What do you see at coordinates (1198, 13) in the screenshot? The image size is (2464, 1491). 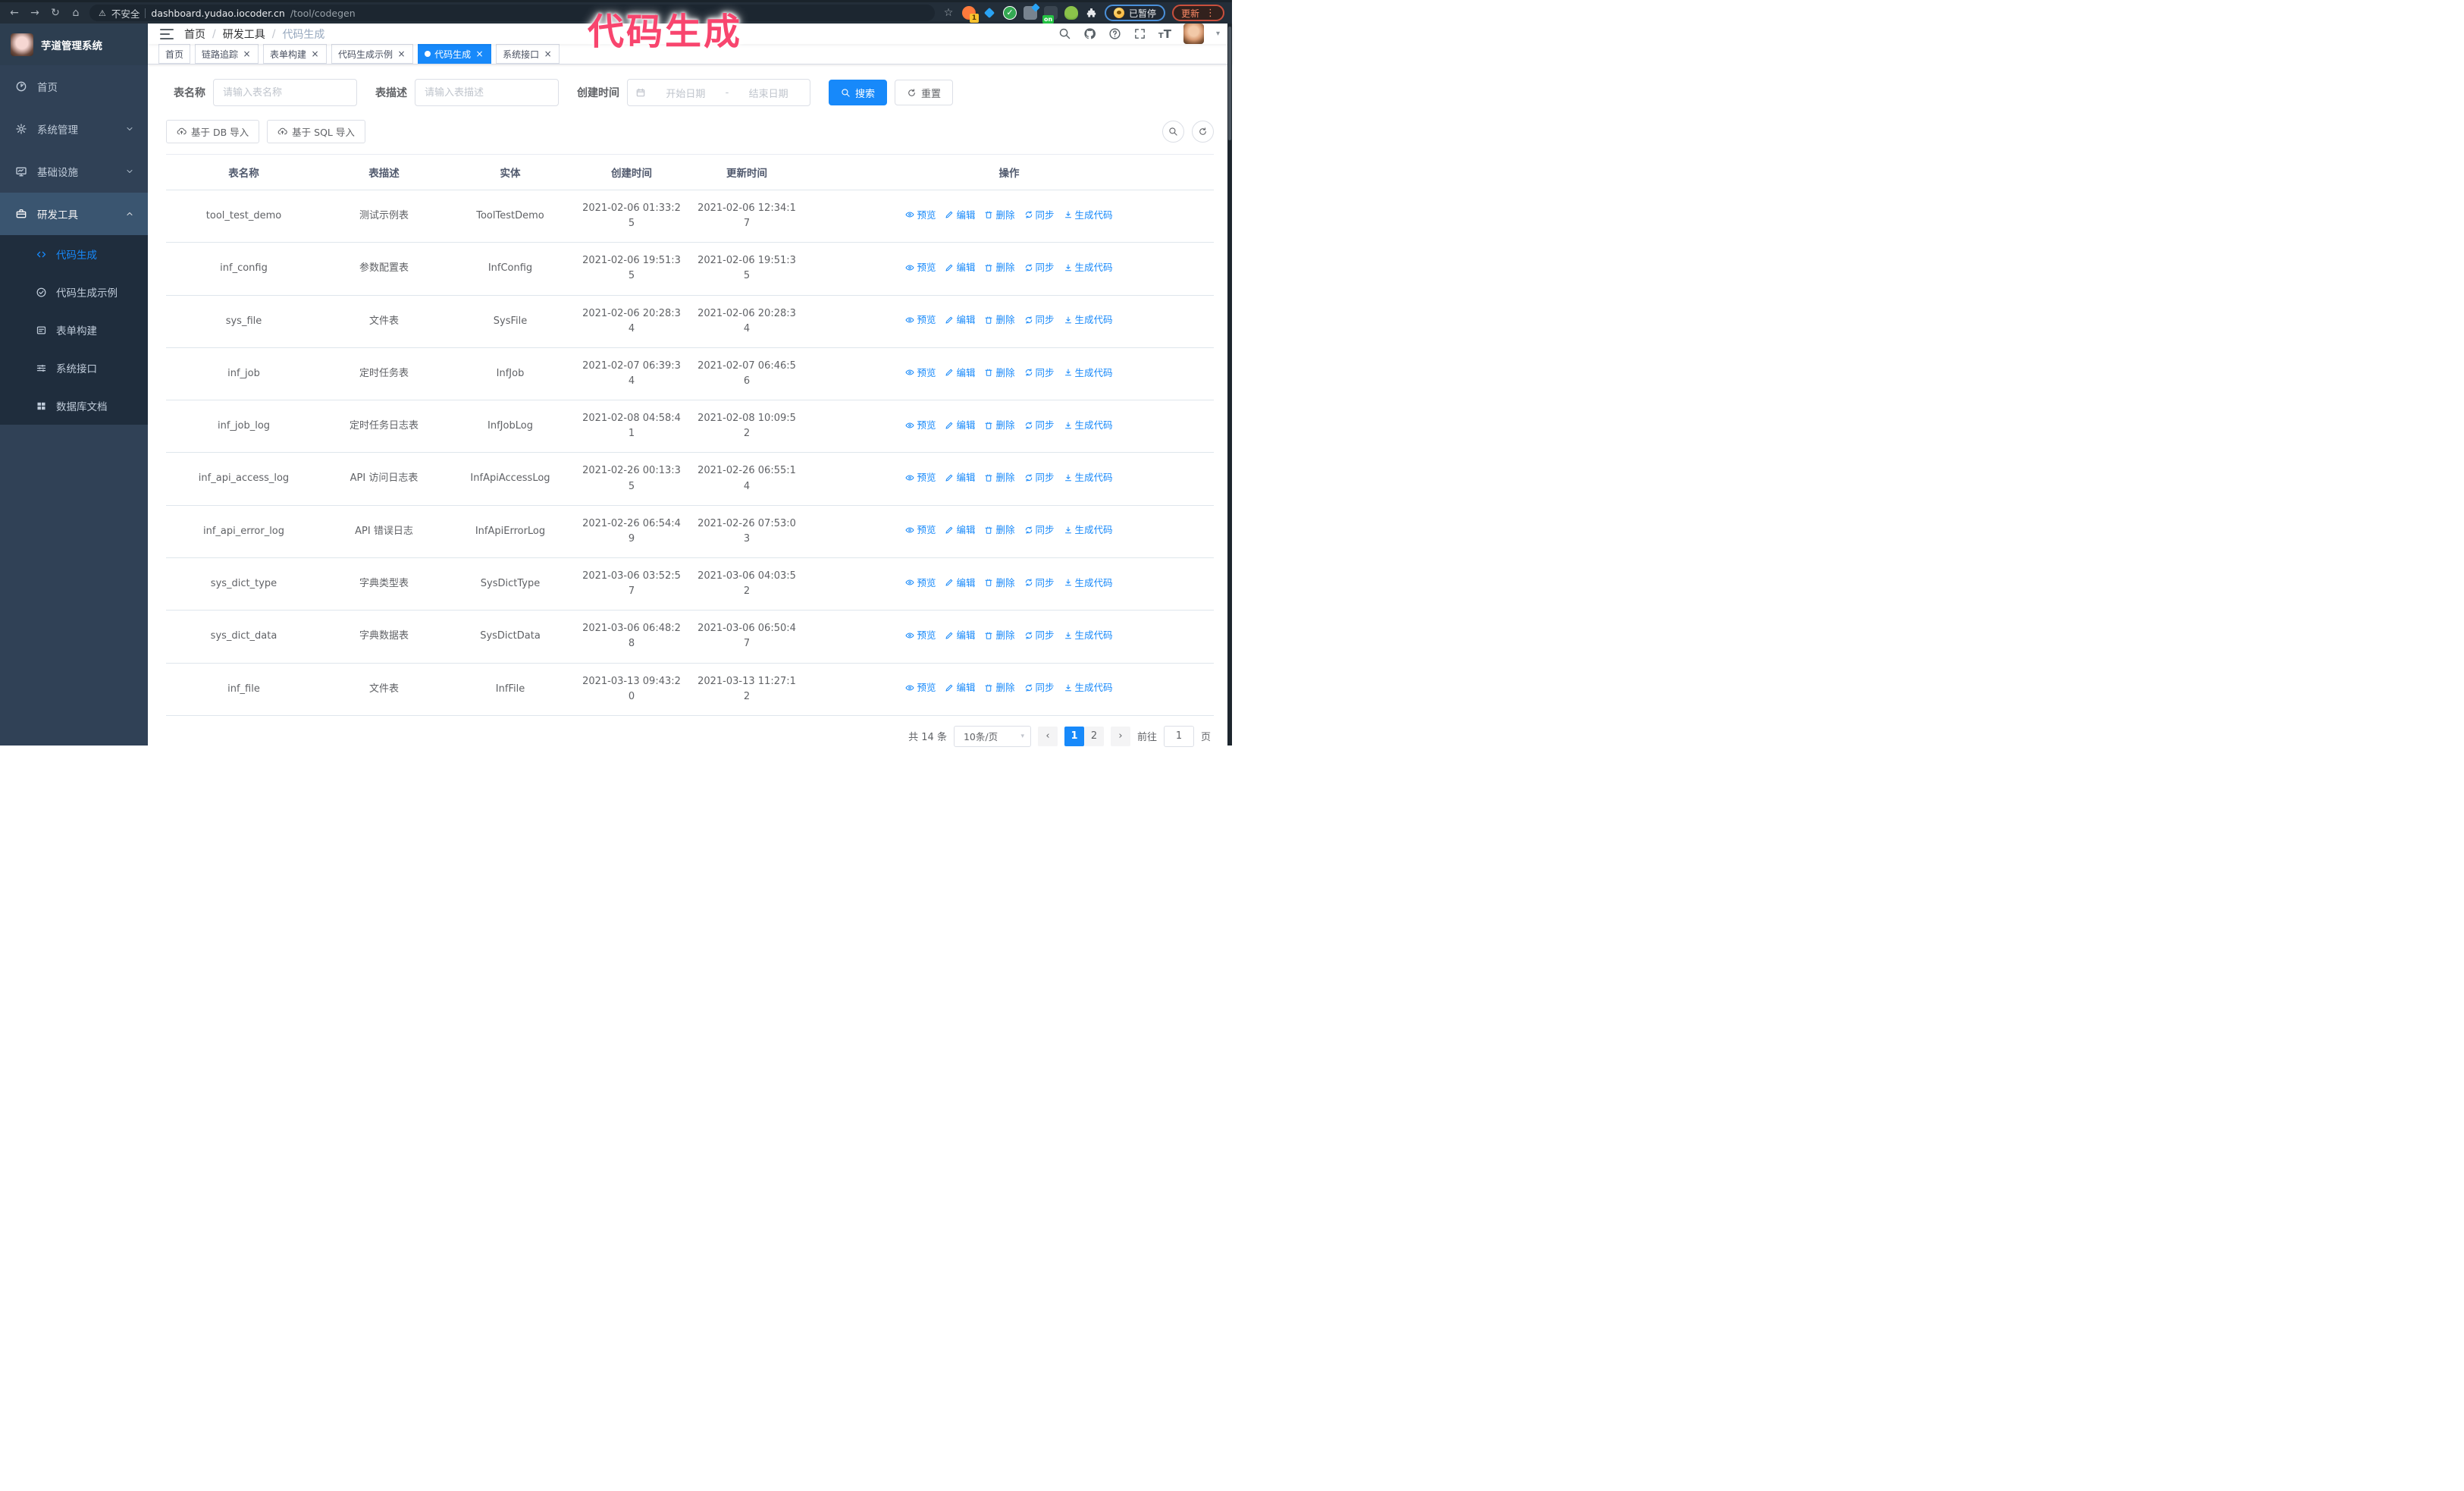 I see `chrome-update-button: 更新 ⋮` at bounding box center [1198, 13].